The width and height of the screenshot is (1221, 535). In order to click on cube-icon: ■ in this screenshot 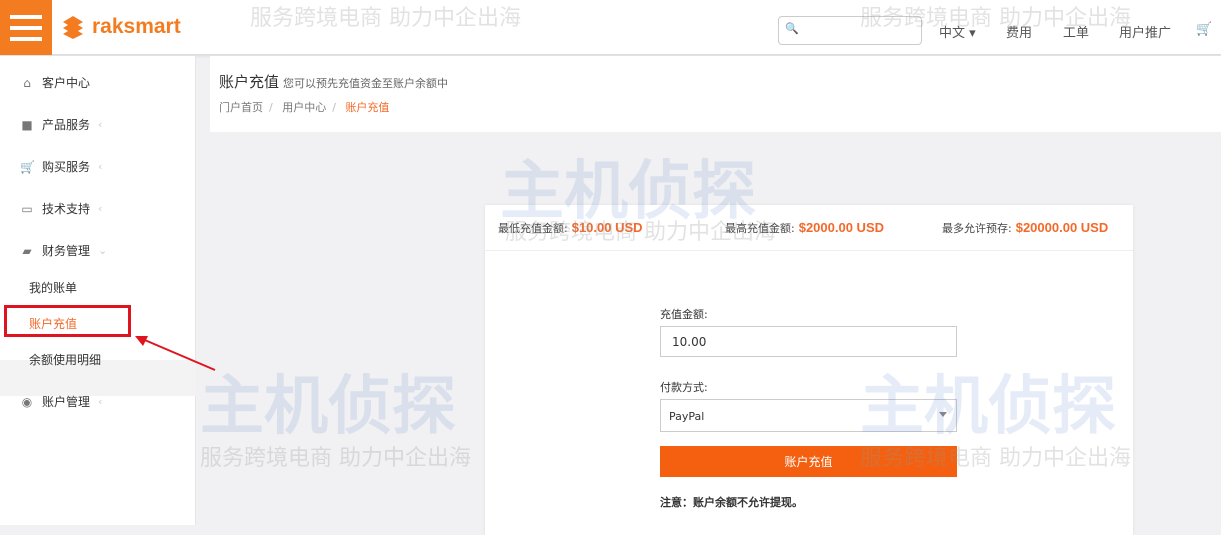, I will do `click(27, 124)`.